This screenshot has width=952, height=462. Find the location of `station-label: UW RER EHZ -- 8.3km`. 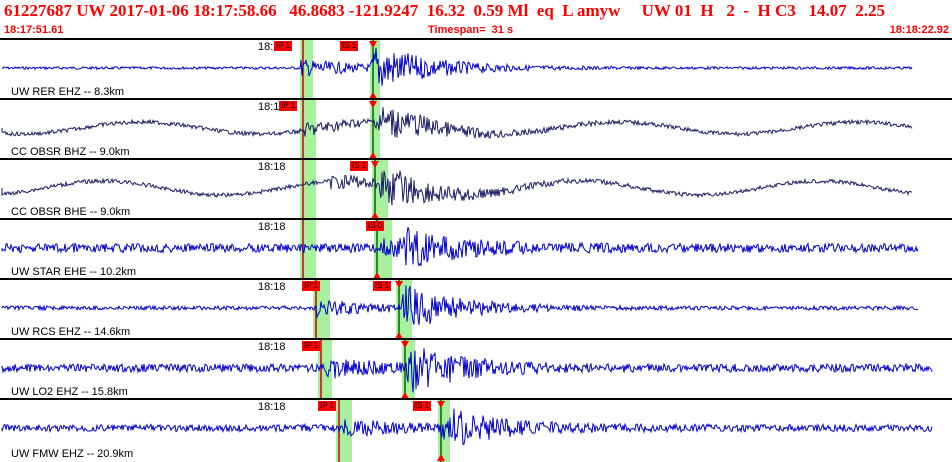

station-label: UW RER EHZ -- 8.3km is located at coordinates (68, 92).